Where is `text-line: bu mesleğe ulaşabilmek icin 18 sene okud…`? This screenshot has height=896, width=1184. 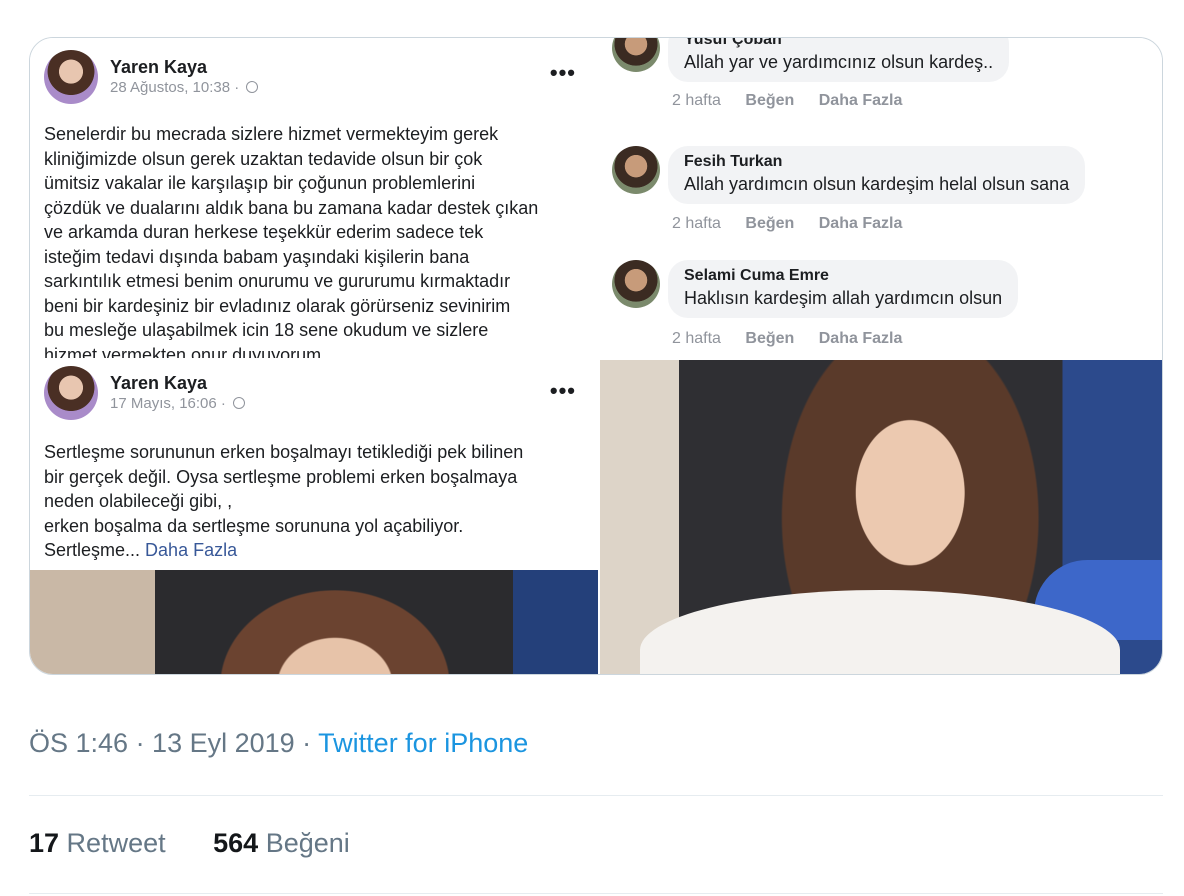 text-line: bu mesleğe ulaşabilmek icin 18 sene okud… is located at coordinates (266, 330).